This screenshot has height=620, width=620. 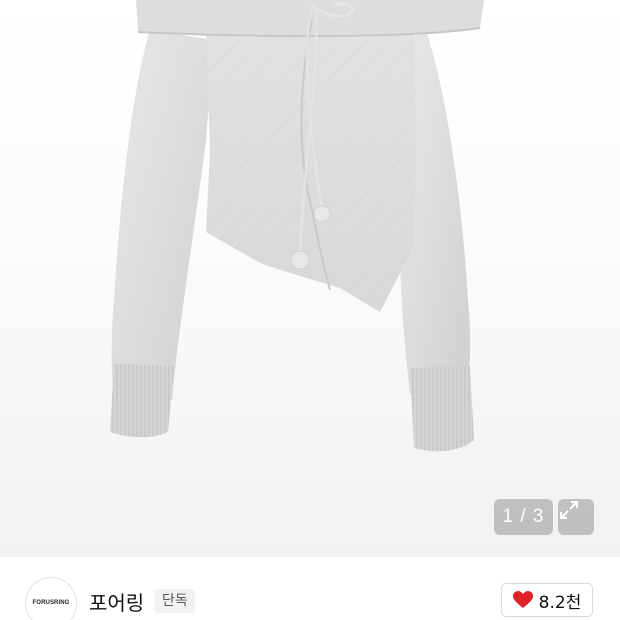 I want to click on store-name: 포어링, so click(x=116, y=601).